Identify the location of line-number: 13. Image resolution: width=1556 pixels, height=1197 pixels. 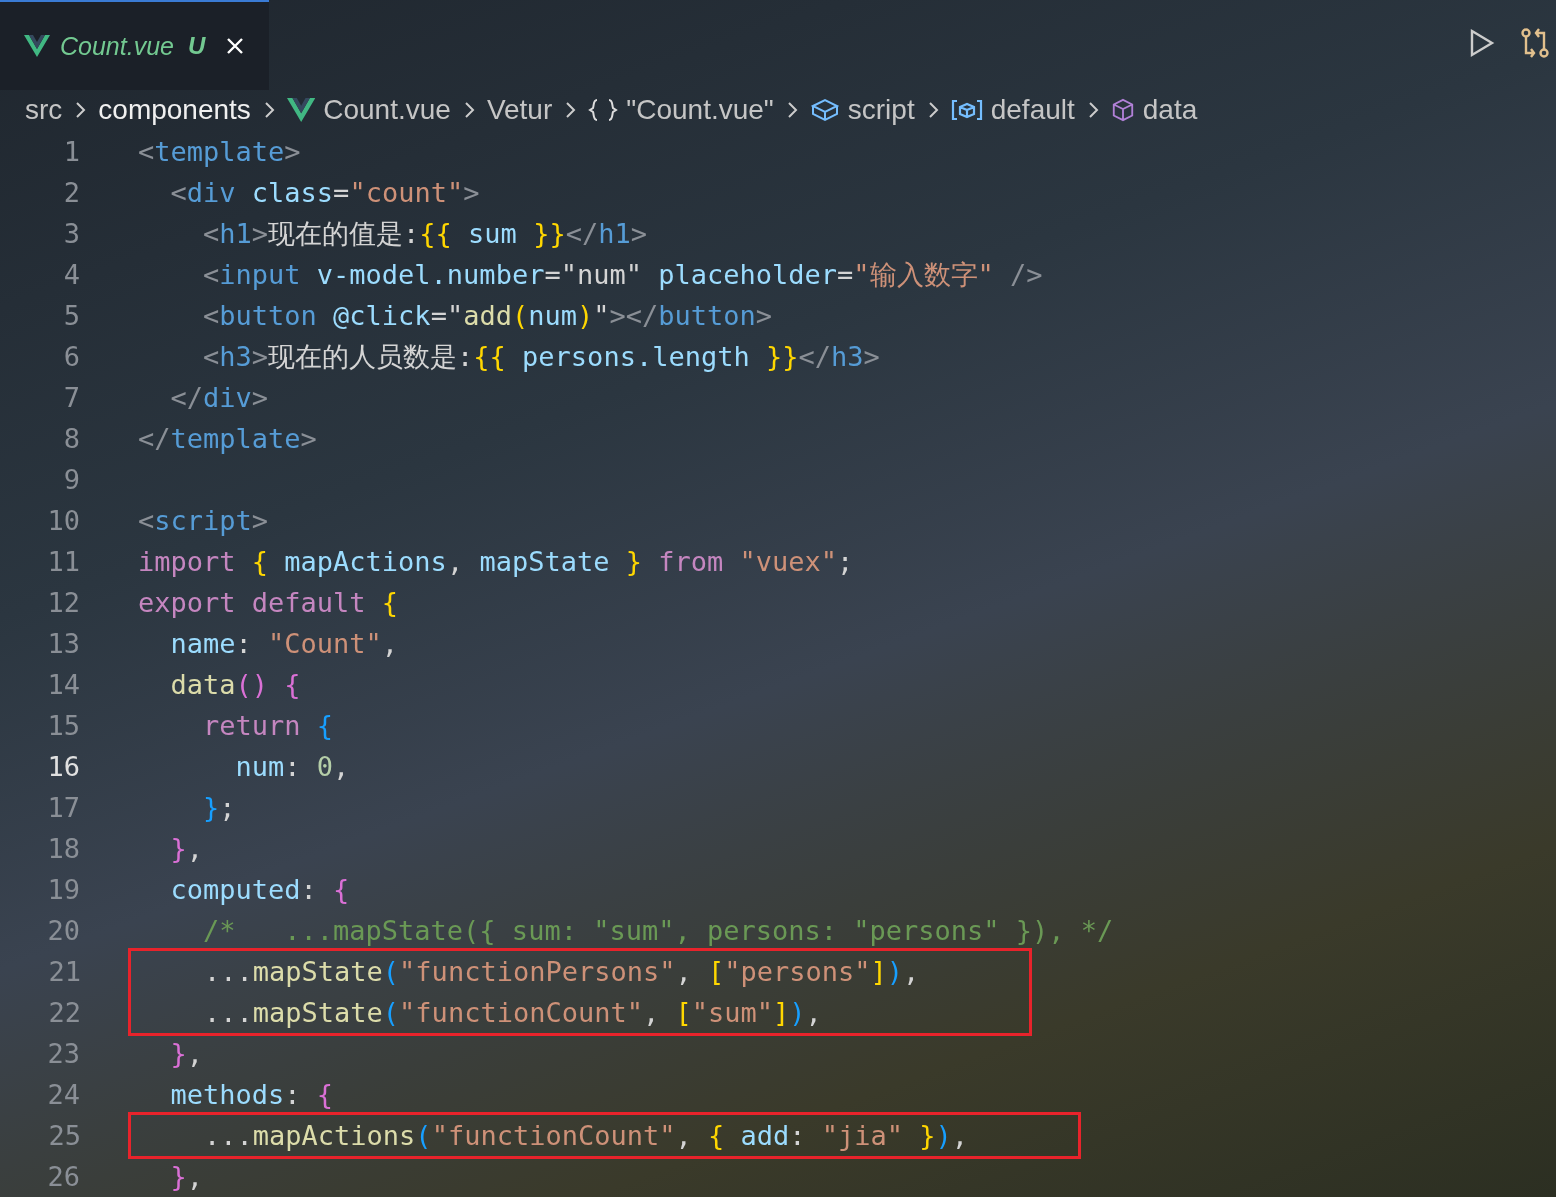
(63, 643).